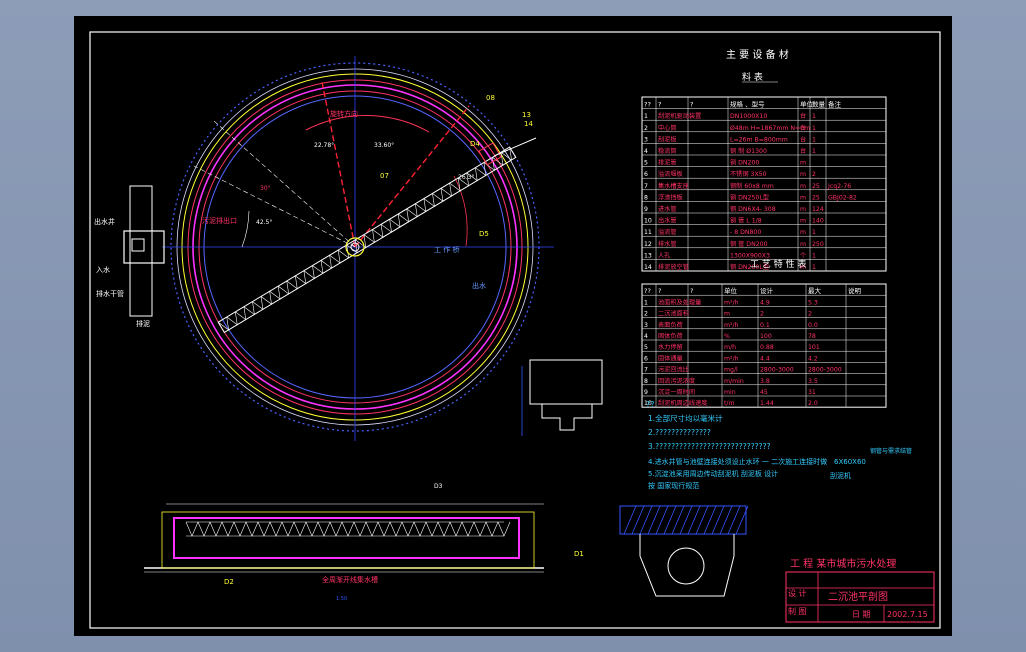  What do you see at coordinates (646, 336) in the screenshot?
I see `proc-cell: 4` at bounding box center [646, 336].